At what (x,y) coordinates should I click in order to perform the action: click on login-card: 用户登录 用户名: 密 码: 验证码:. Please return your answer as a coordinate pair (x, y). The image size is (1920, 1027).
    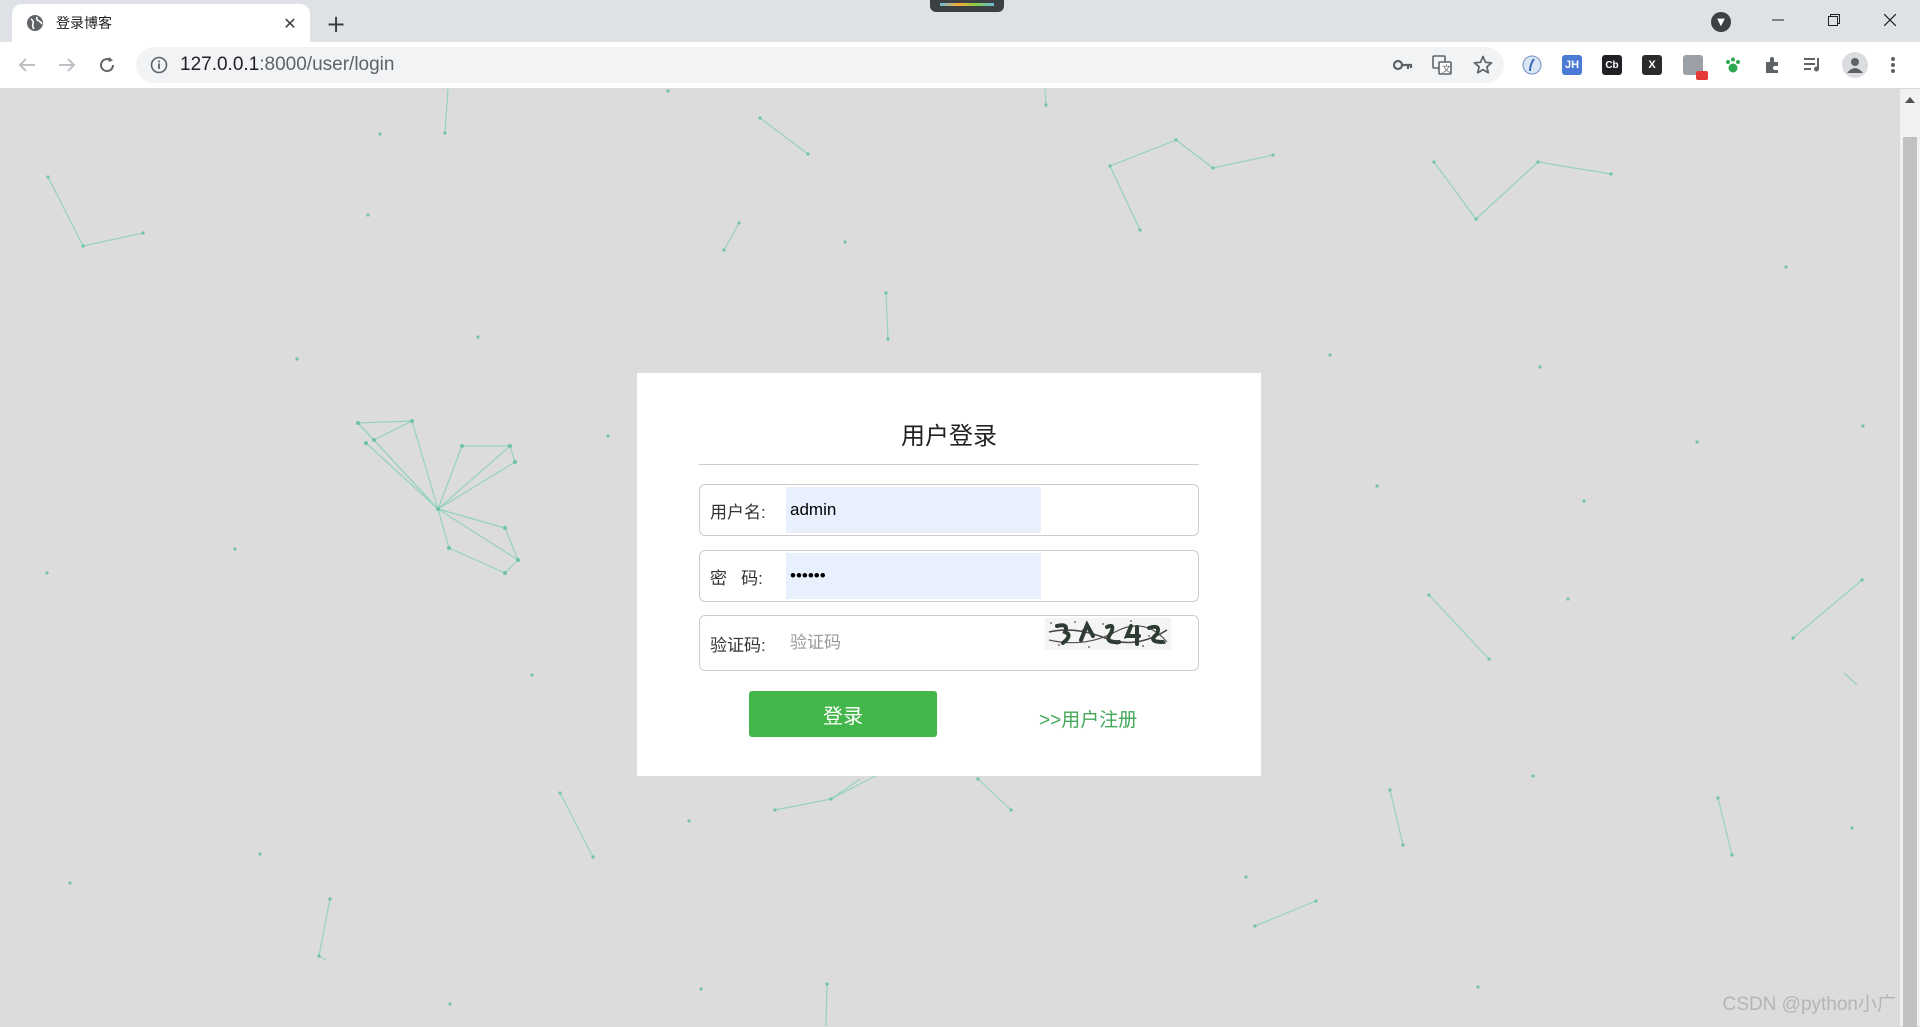
    Looking at the image, I should click on (949, 574).